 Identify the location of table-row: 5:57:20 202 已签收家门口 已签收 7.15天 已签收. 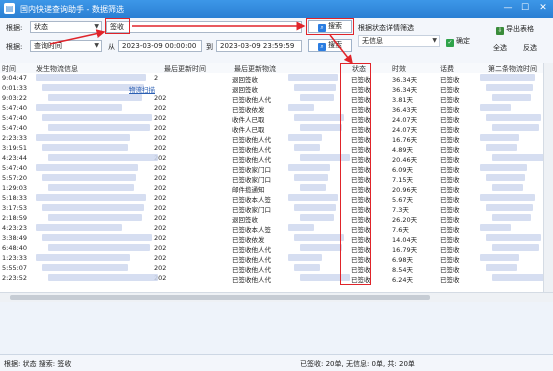
(276, 178).